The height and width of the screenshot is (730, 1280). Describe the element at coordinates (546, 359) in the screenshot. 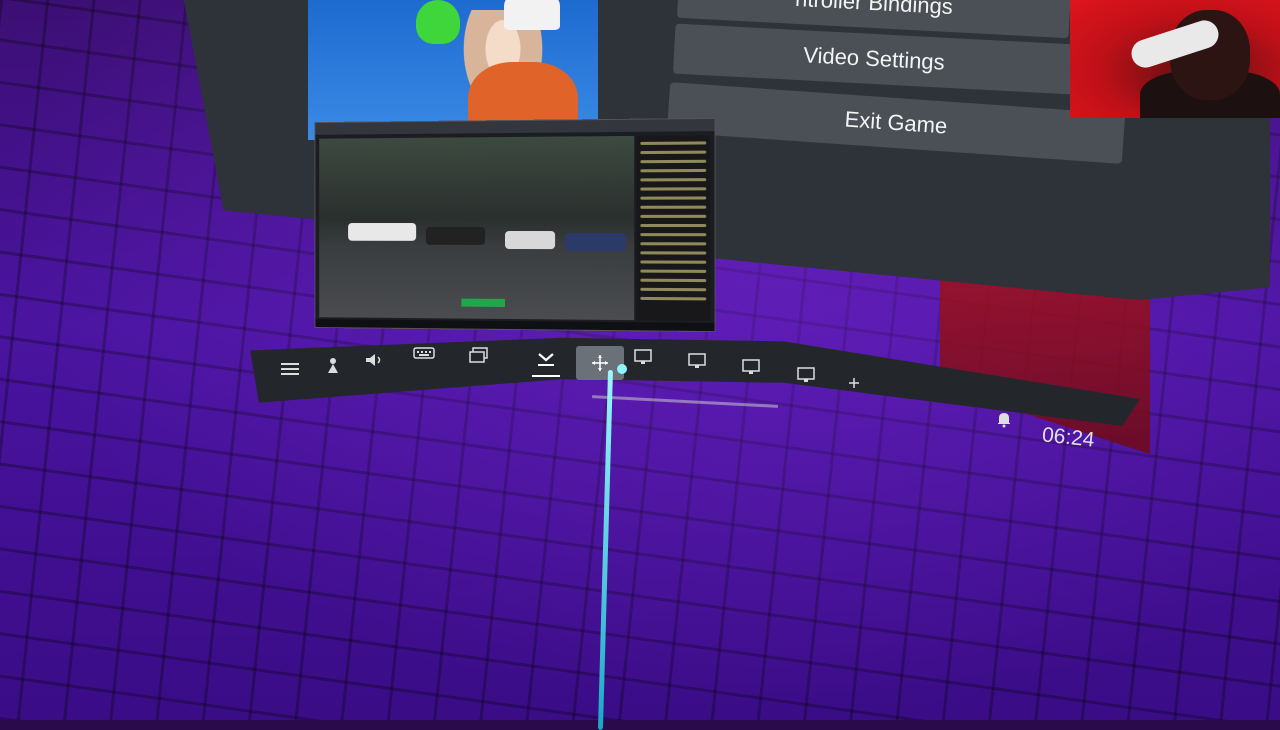

I see `download-icon` at that location.